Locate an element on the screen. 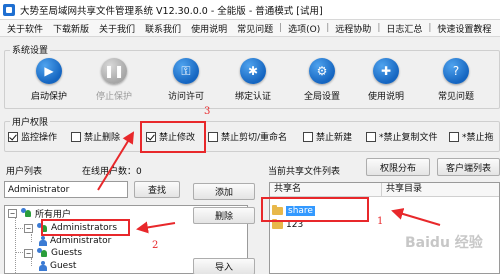 This screenshot has width=500, height=274. play-icon: ▶ is located at coordinates (49, 71).